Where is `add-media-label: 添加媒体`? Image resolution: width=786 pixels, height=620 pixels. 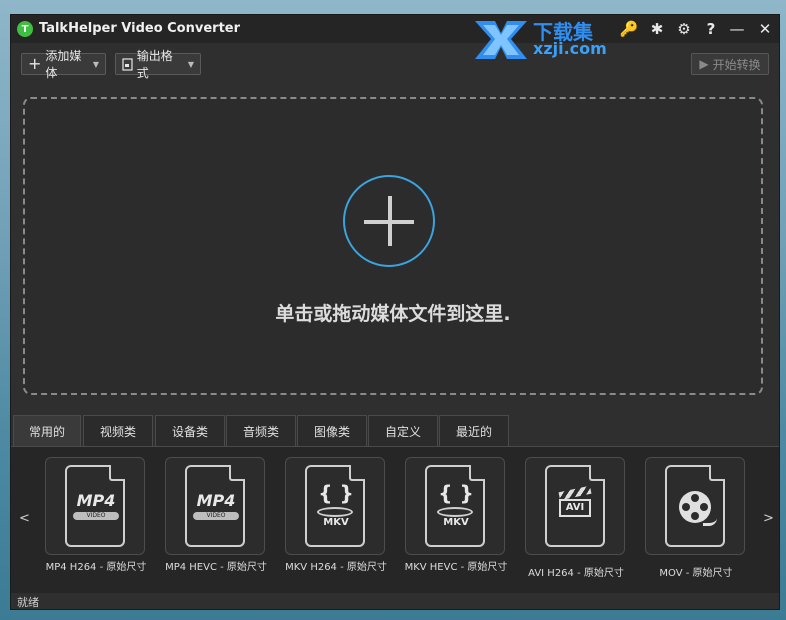 add-media-label: 添加媒体 is located at coordinates (63, 64).